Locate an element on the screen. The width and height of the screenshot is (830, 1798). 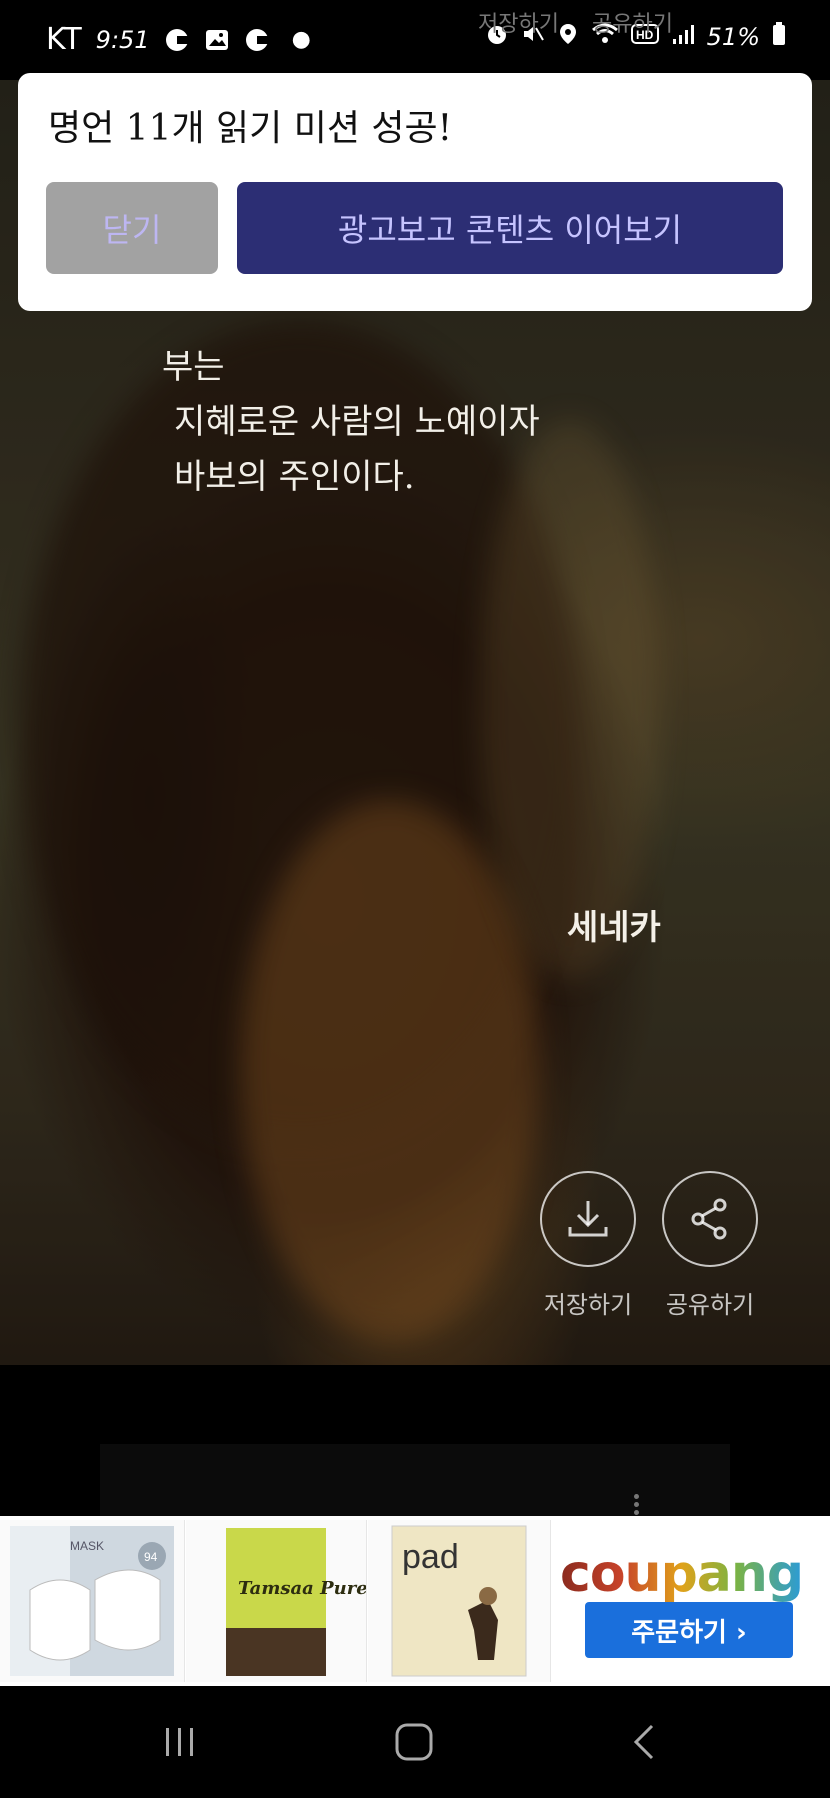
quote-line-3: 바보의 주인이다. is located at coordinates (294, 477).